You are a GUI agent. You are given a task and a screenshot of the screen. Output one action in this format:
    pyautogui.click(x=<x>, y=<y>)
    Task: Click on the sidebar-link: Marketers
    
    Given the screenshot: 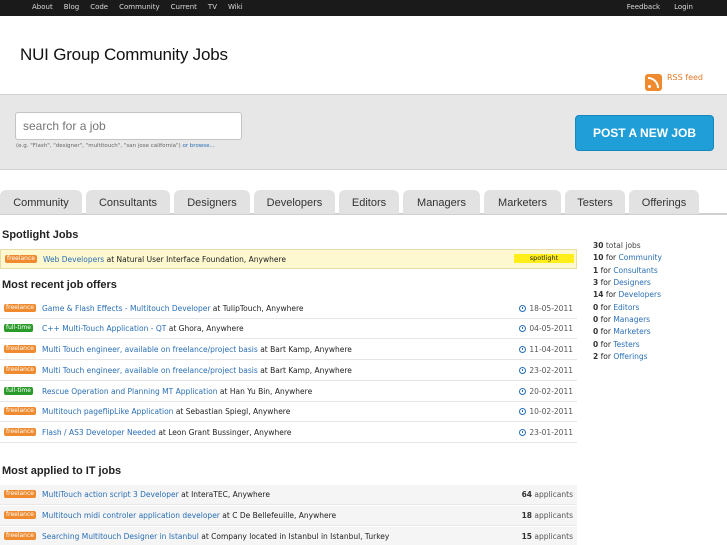 What is the action you would take?
    pyautogui.click(x=631, y=331)
    